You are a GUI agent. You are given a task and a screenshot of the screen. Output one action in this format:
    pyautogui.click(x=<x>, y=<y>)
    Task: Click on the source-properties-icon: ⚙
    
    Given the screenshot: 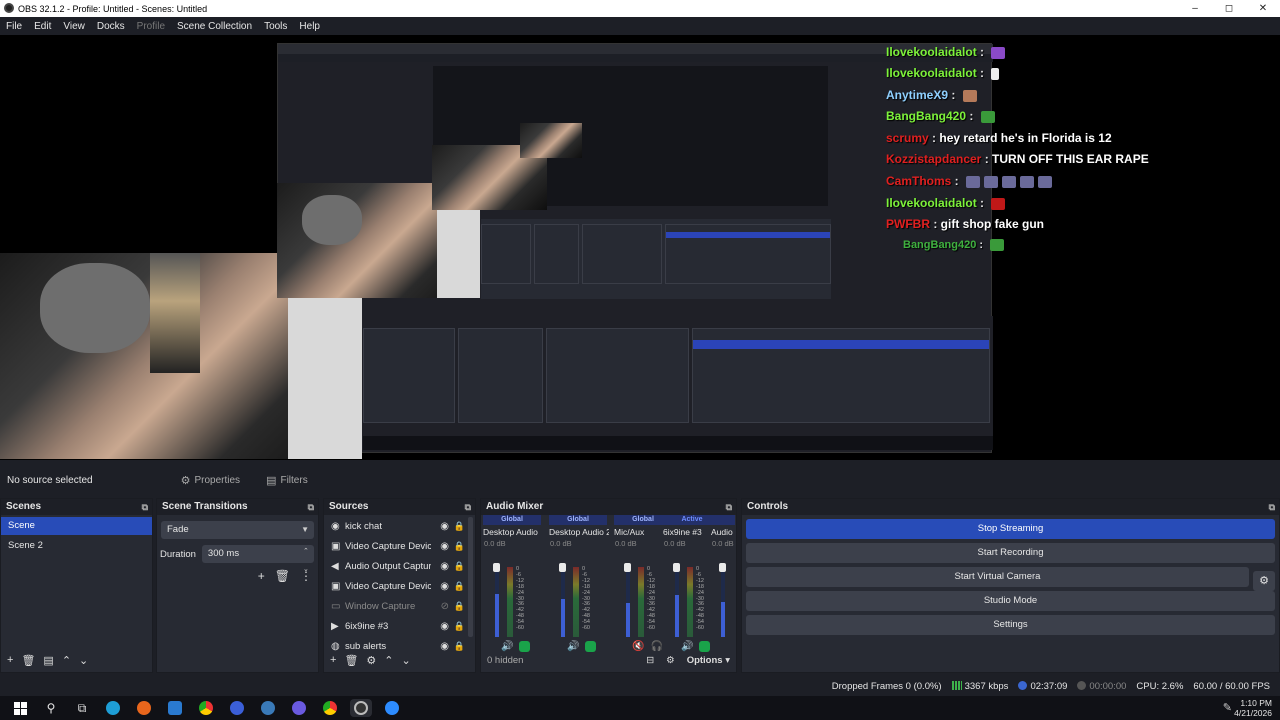 What is the action you would take?
    pyautogui.click(x=371, y=660)
    